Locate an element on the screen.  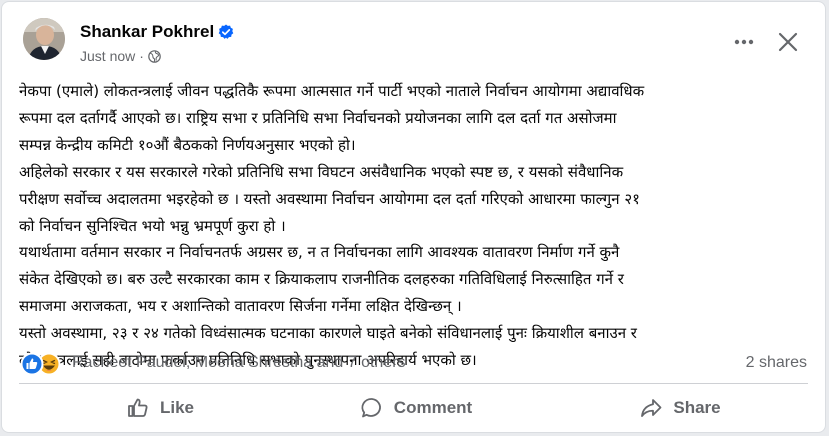
divider is located at coordinates (413, 383).